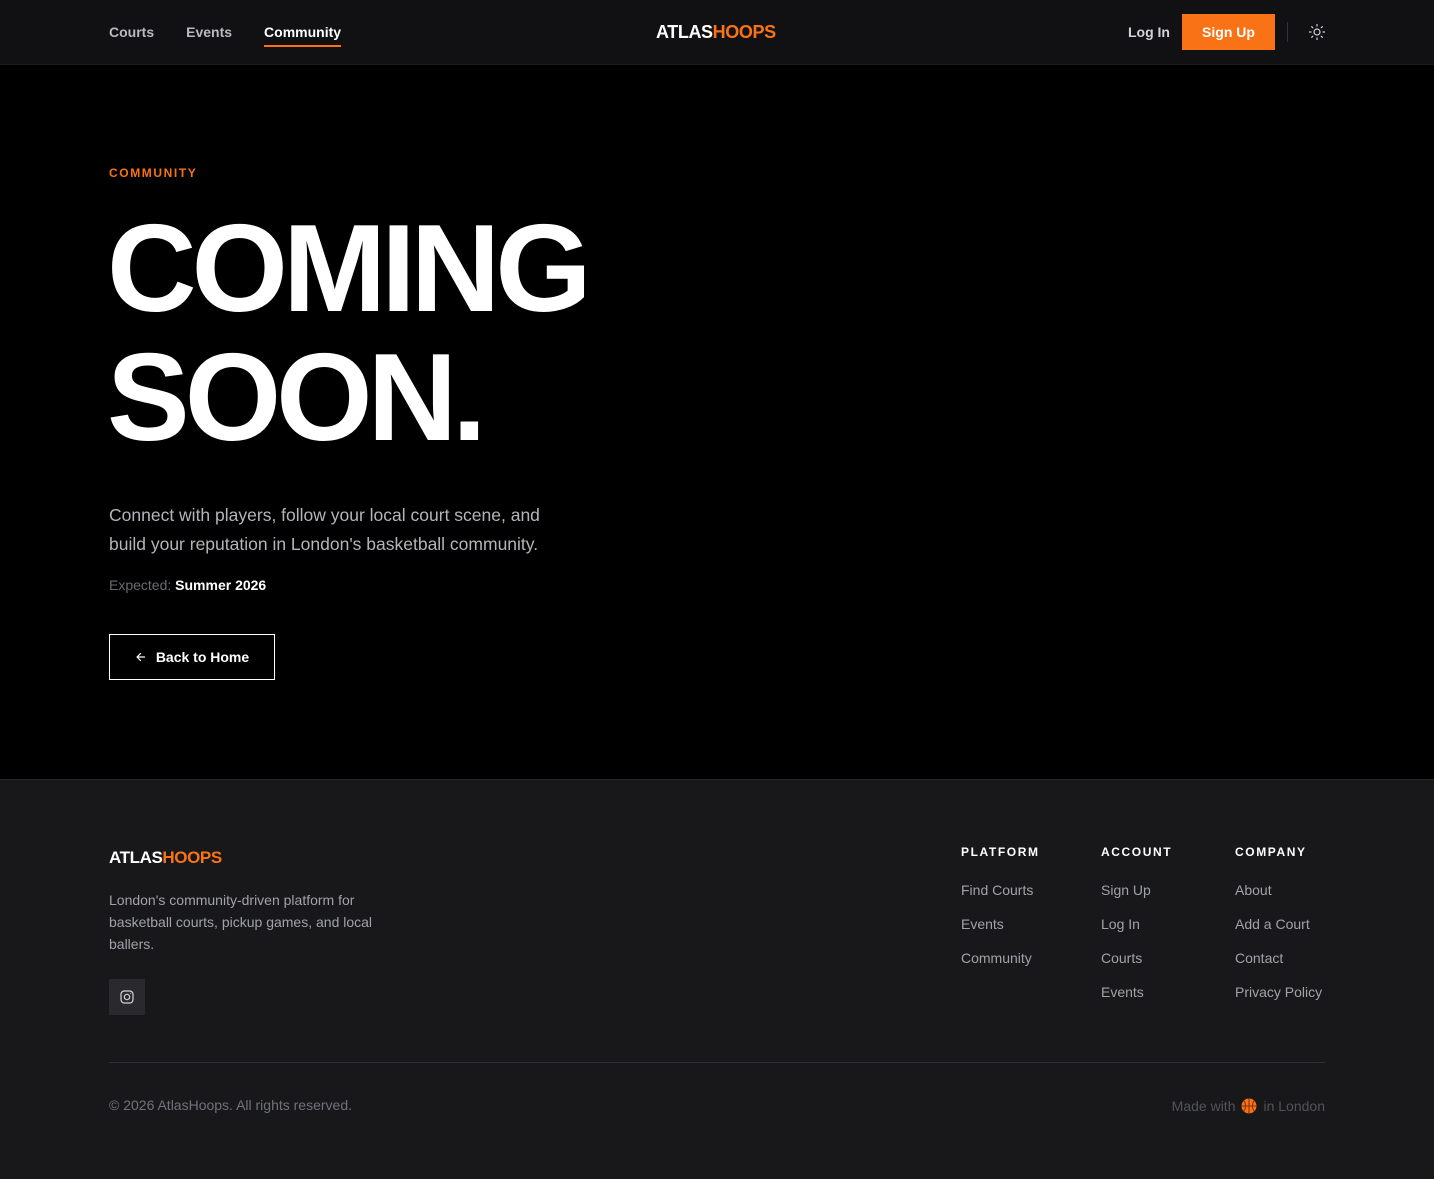 The height and width of the screenshot is (1179, 1434). I want to click on signup-button: Sign Up, so click(1228, 32).